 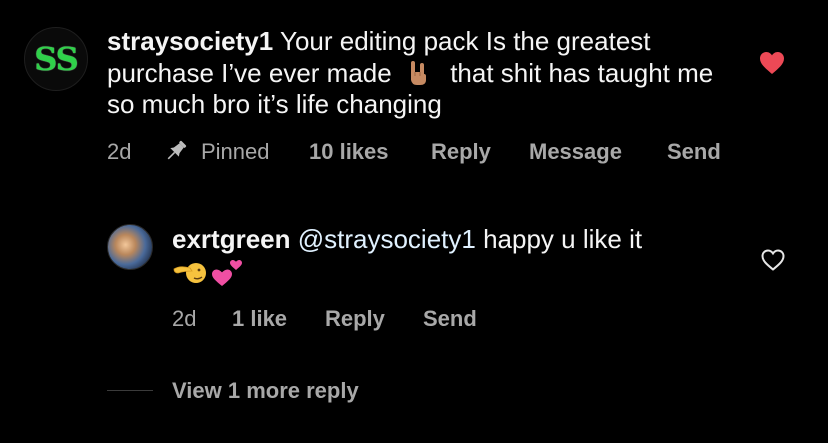 What do you see at coordinates (418, 72) in the screenshot?
I see `sign-of-the-horns-emoji` at bounding box center [418, 72].